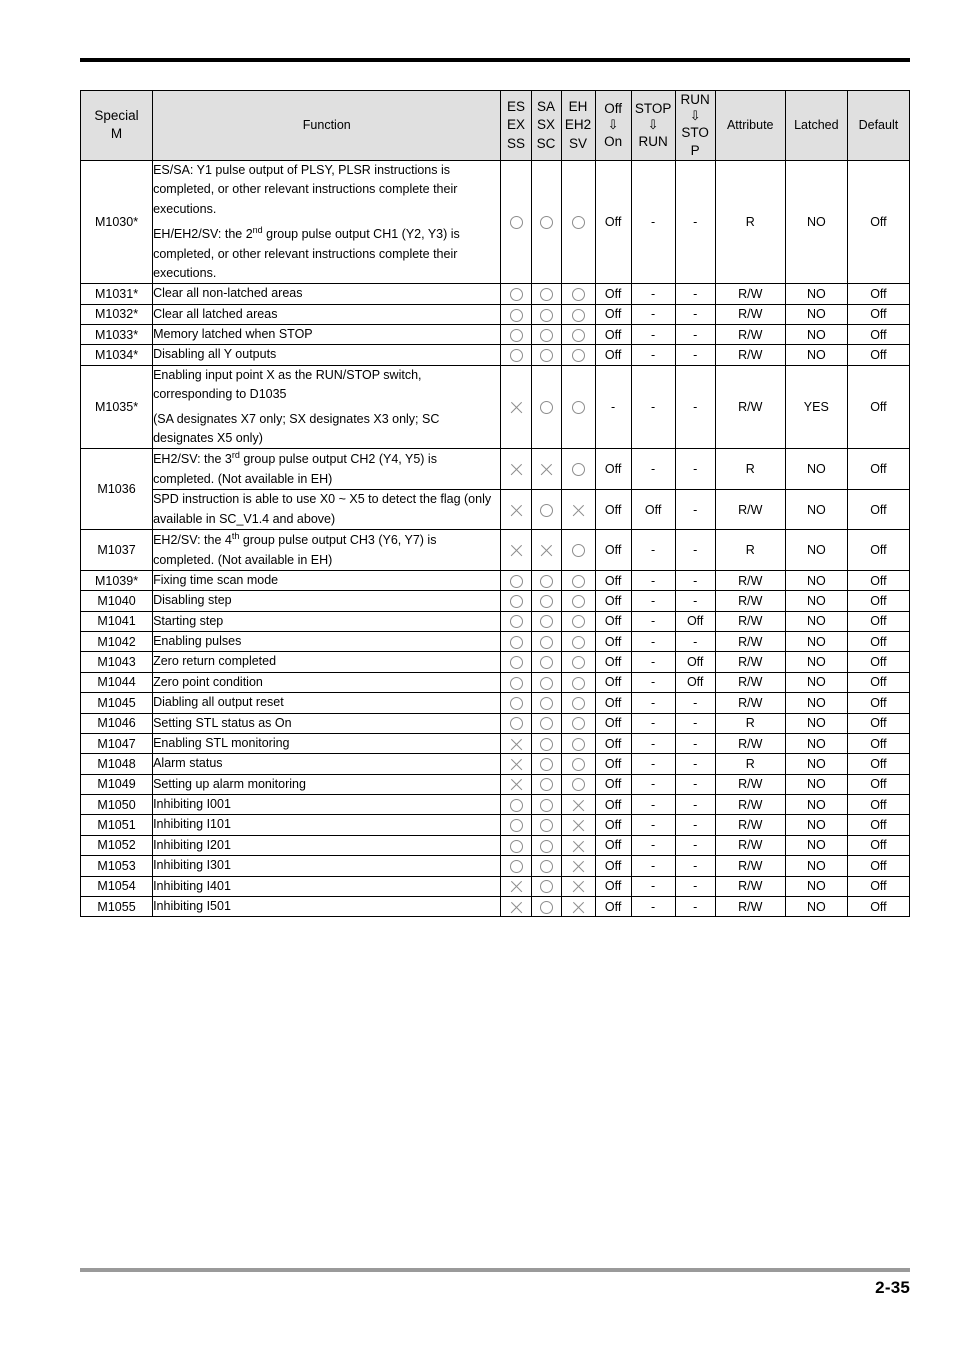 Image resolution: width=954 pixels, height=1350 pixels. I want to click on cell-special-m: M1043, so click(116, 662).